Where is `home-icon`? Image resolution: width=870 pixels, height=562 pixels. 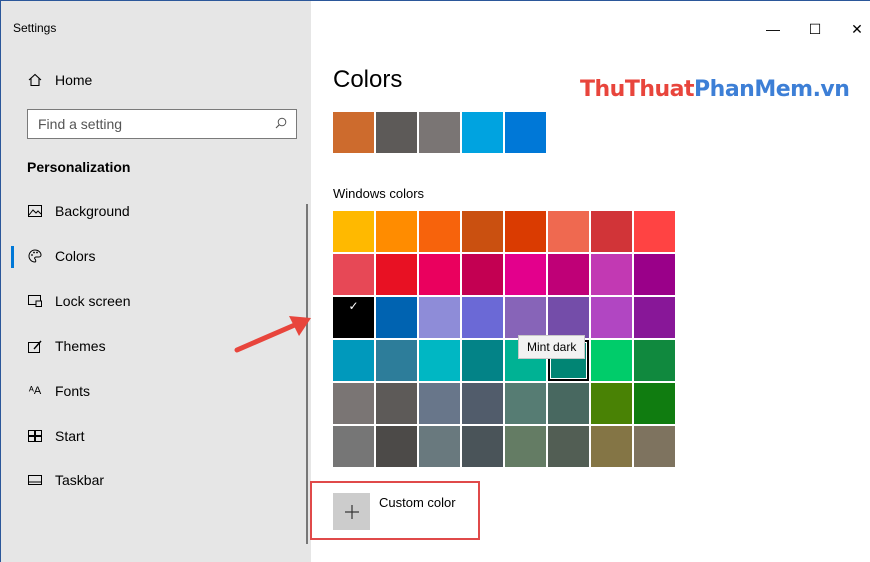
home-icon is located at coordinates (35, 80).